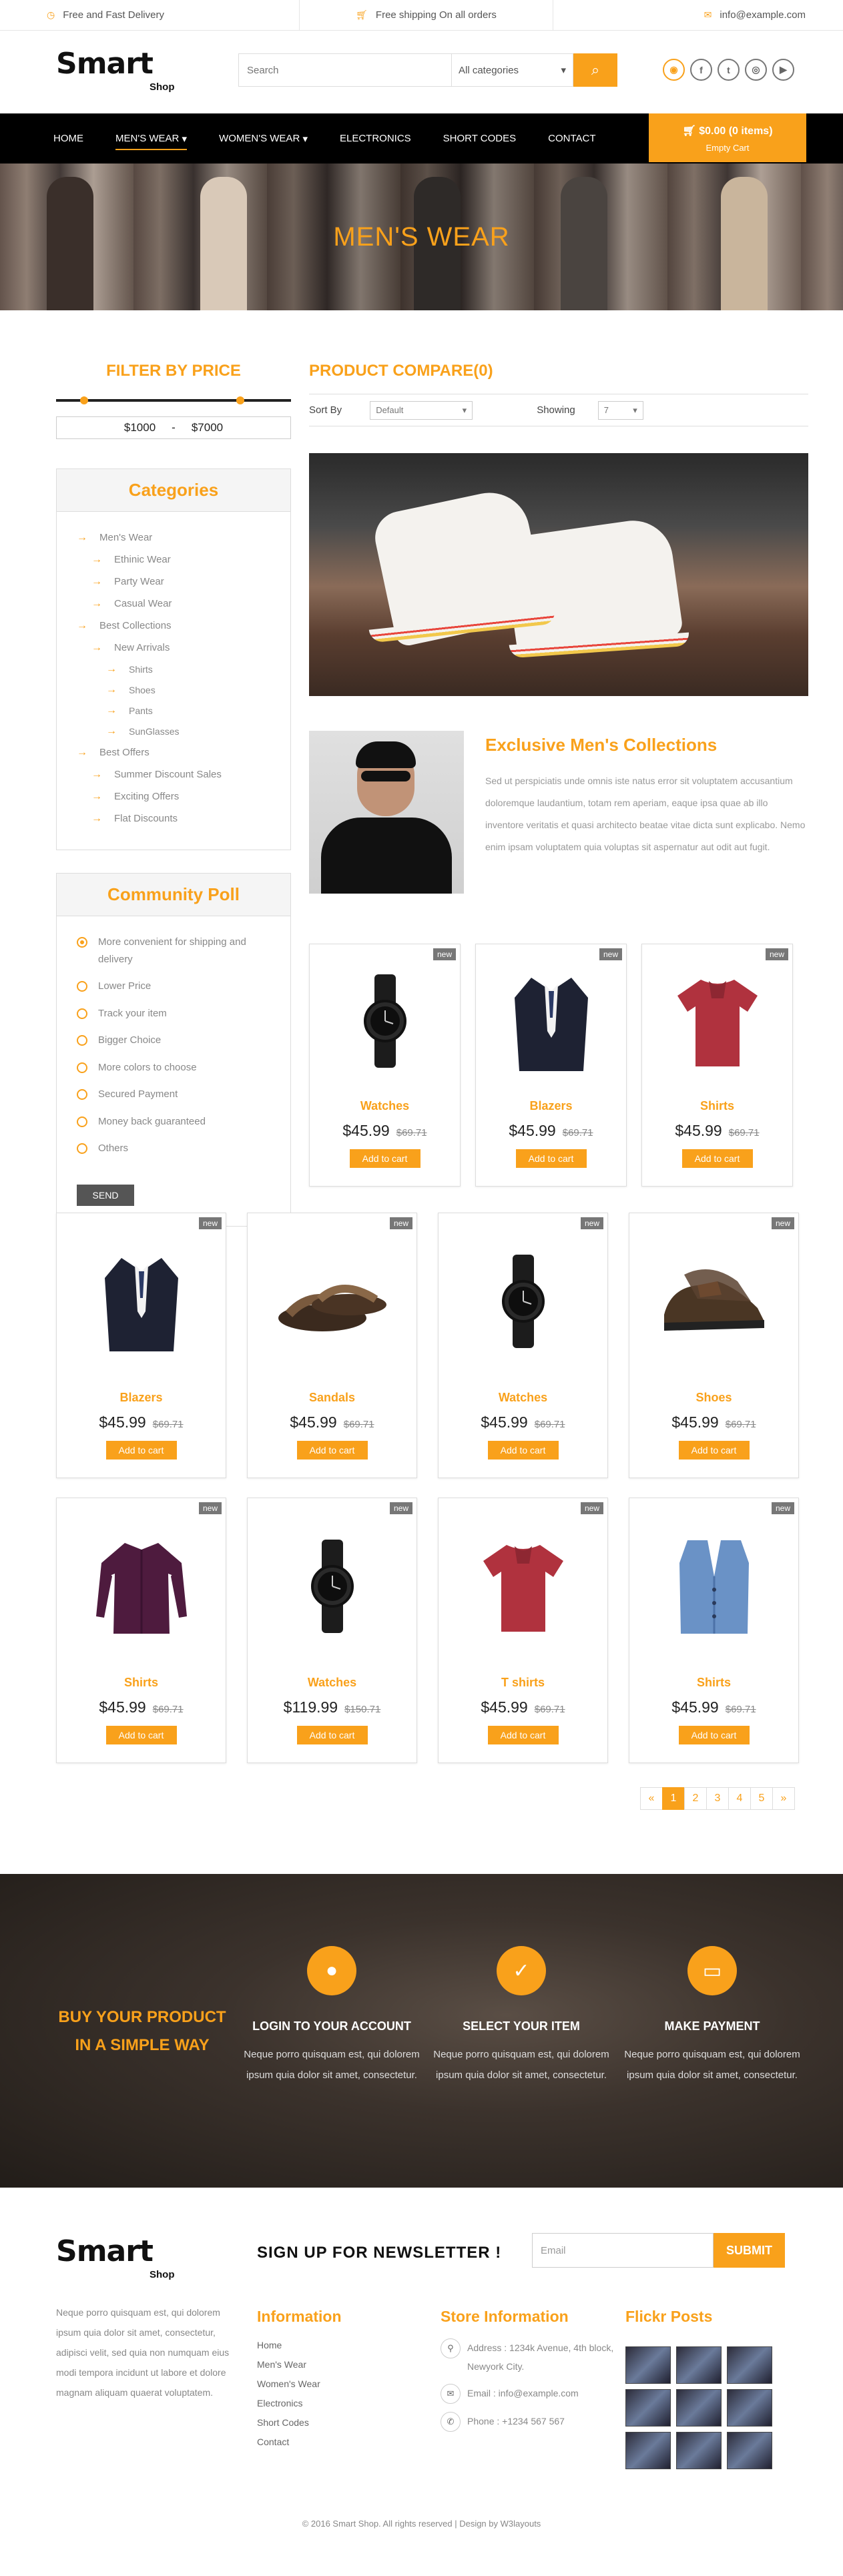 The height and width of the screenshot is (2576, 843). I want to click on category-item: → Best Collections, so click(173, 626).